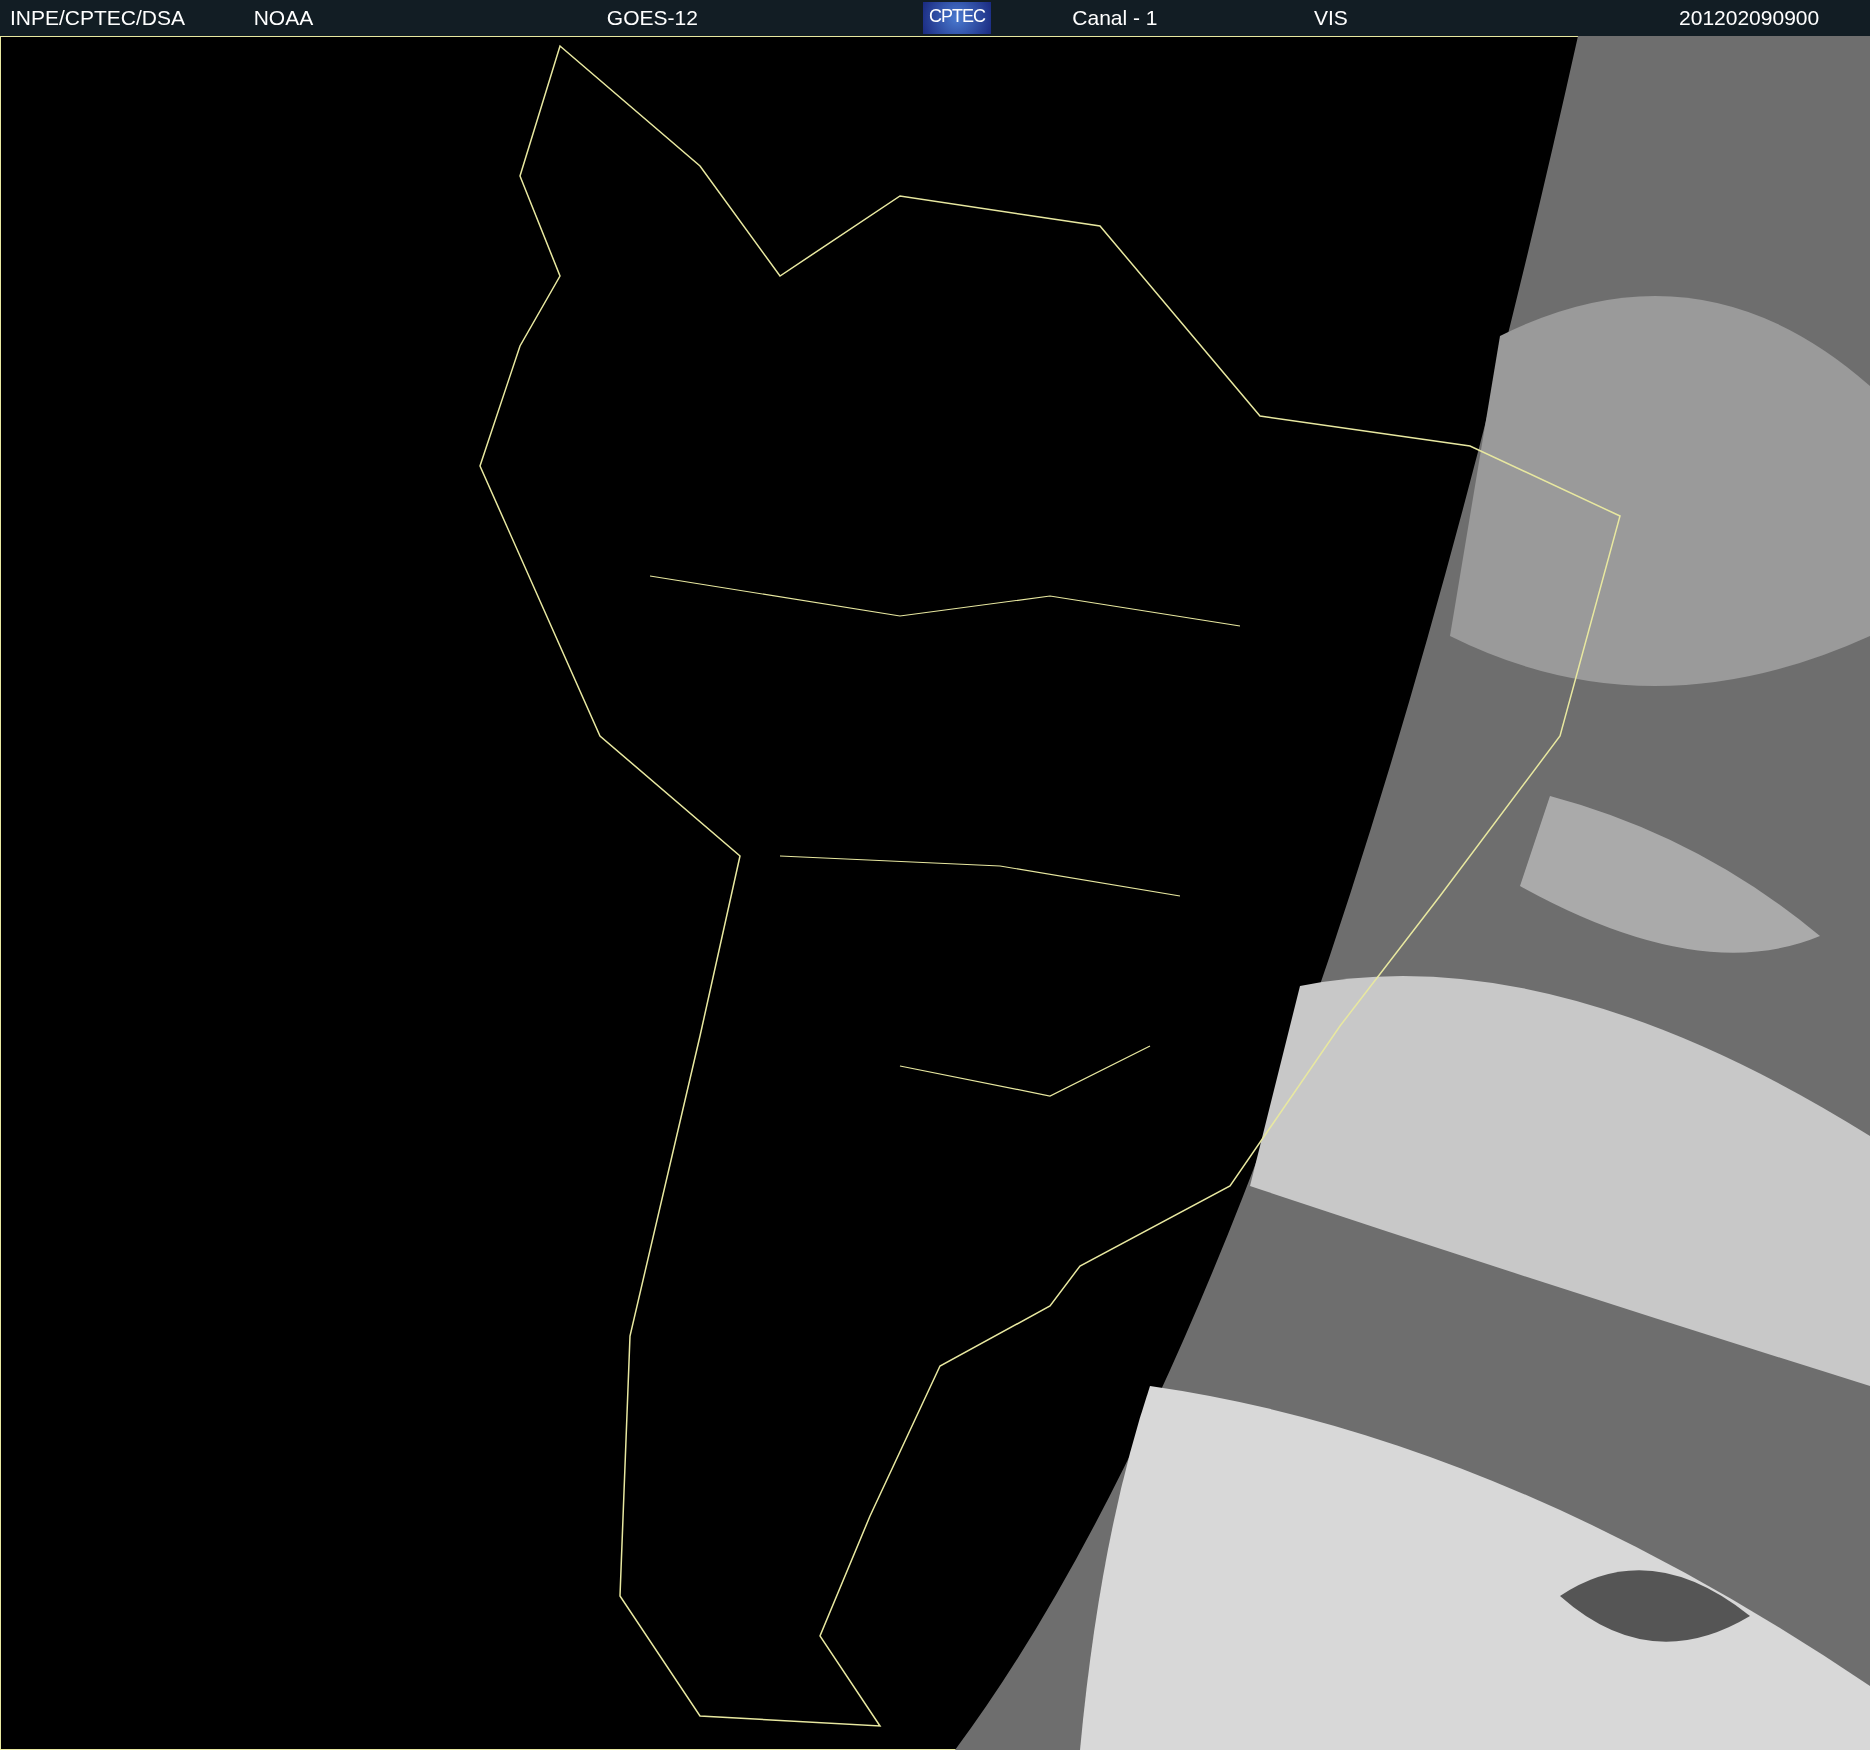 This screenshot has height=1750, width=1870. Describe the element at coordinates (1331, 18) in the screenshot. I see `header-text: VIS` at that location.